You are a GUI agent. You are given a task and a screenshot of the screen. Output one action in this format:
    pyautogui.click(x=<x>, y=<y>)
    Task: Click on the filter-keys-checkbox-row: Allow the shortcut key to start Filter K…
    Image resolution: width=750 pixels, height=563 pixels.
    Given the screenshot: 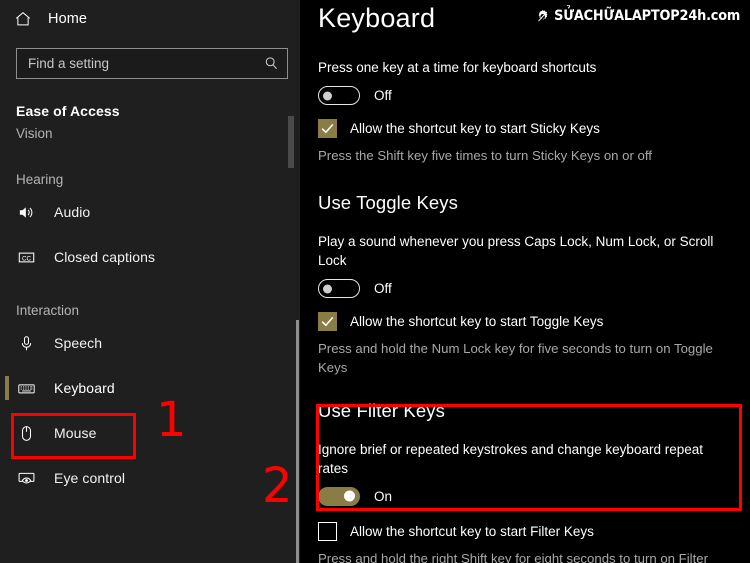 What is the action you would take?
    pyautogui.click(x=526, y=531)
    